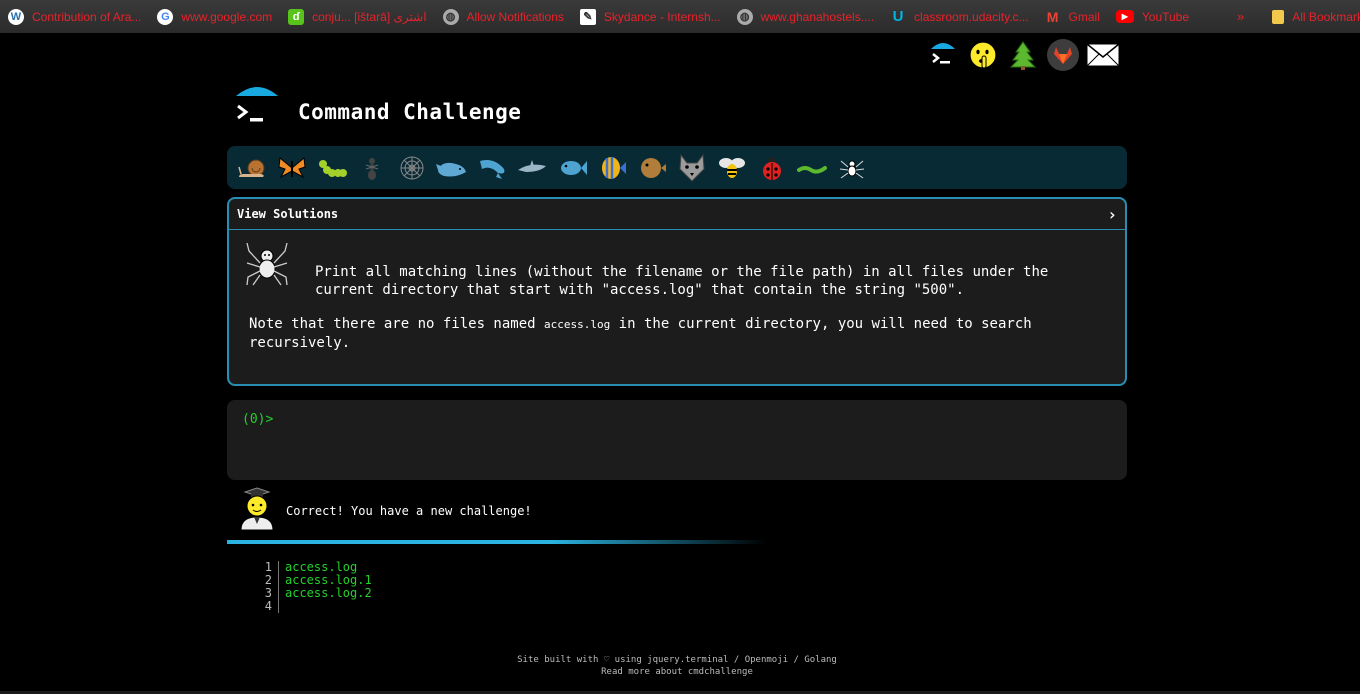 The width and height of the screenshot is (1360, 694). What do you see at coordinates (282, 606) in the screenshot?
I see `file-name` at bounding box center [282, 606].